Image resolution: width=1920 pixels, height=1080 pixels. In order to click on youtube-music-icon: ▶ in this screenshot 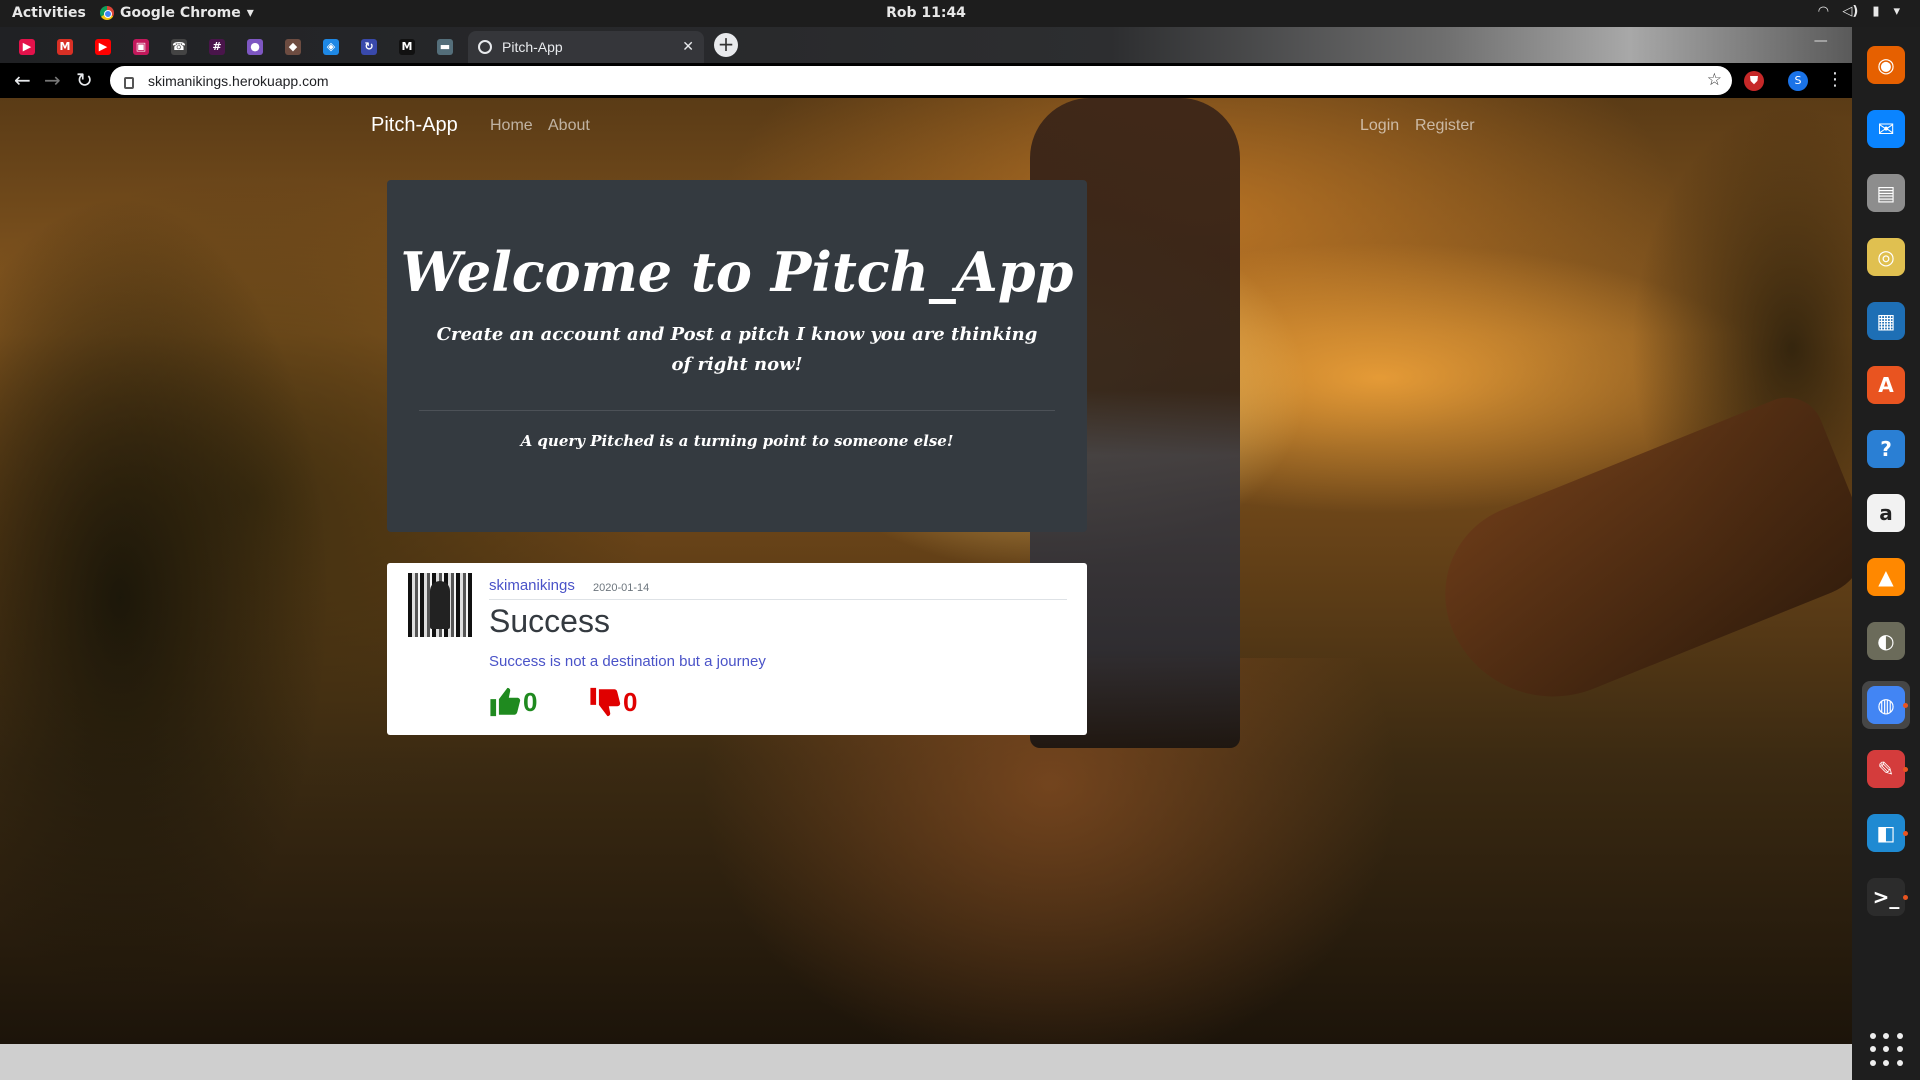, I will do `click(27, 47)`.